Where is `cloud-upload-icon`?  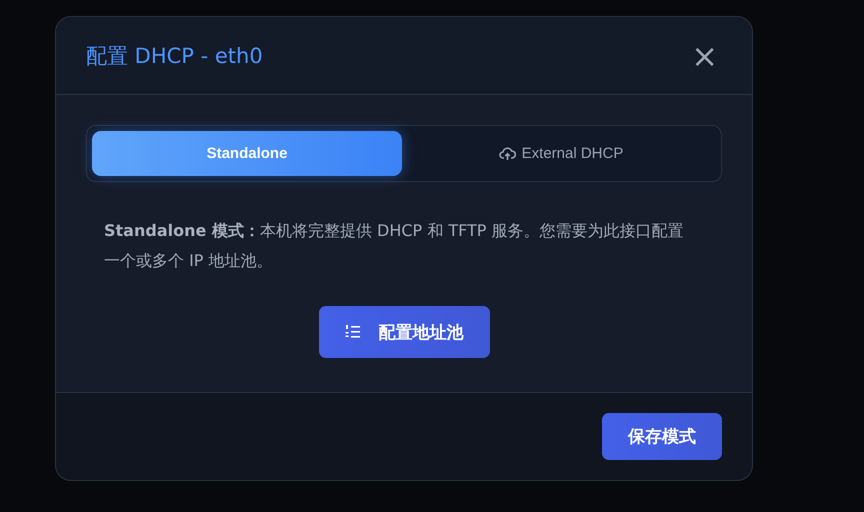 cloud-upload-icon is located at coordinates (507, 153).